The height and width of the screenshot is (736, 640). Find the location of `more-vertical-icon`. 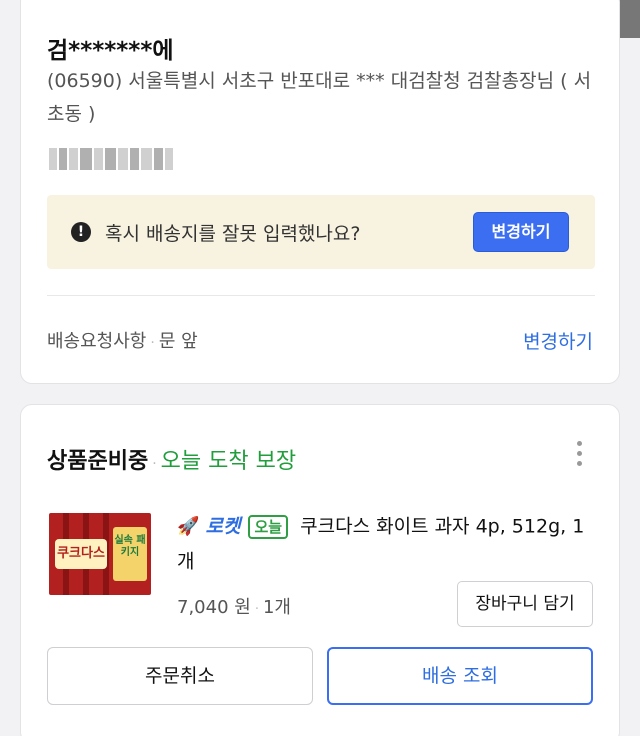

more-vertical-icon is located at coordinates (579, 455).